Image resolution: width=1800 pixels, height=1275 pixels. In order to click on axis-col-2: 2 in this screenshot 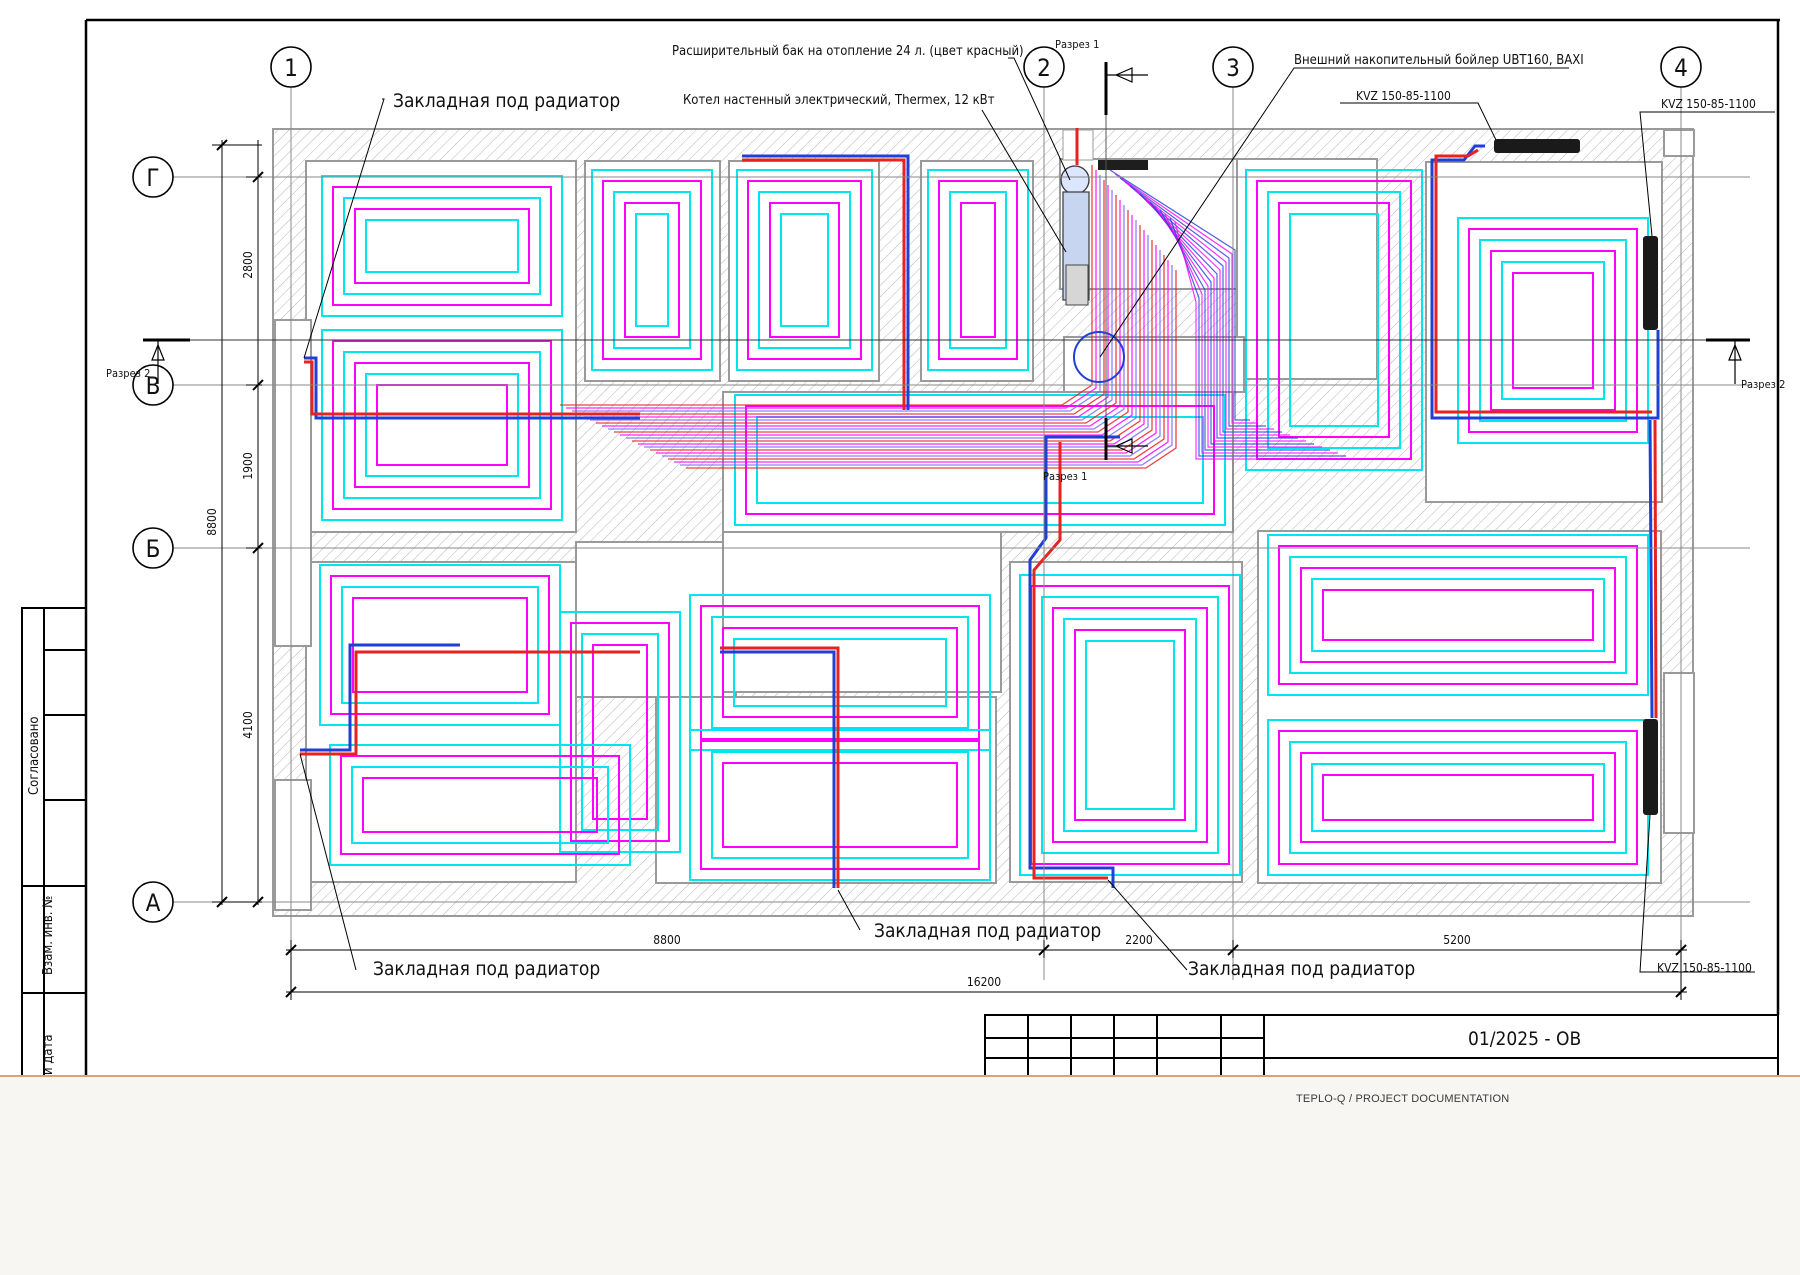, I will do `click(1044, 68)`.